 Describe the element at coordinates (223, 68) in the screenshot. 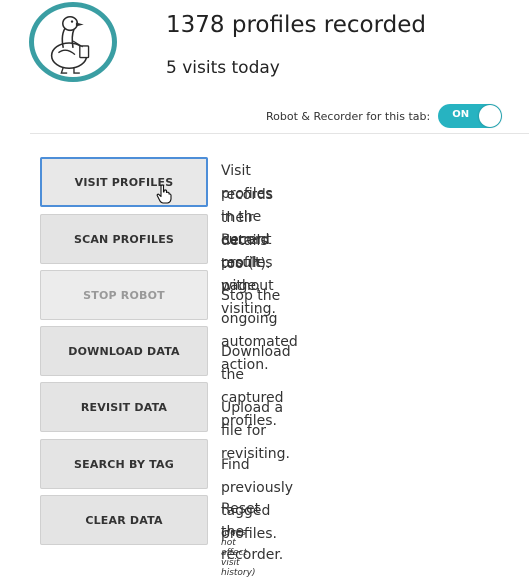

I see `visits-today-count: 5 visits today` at that location.